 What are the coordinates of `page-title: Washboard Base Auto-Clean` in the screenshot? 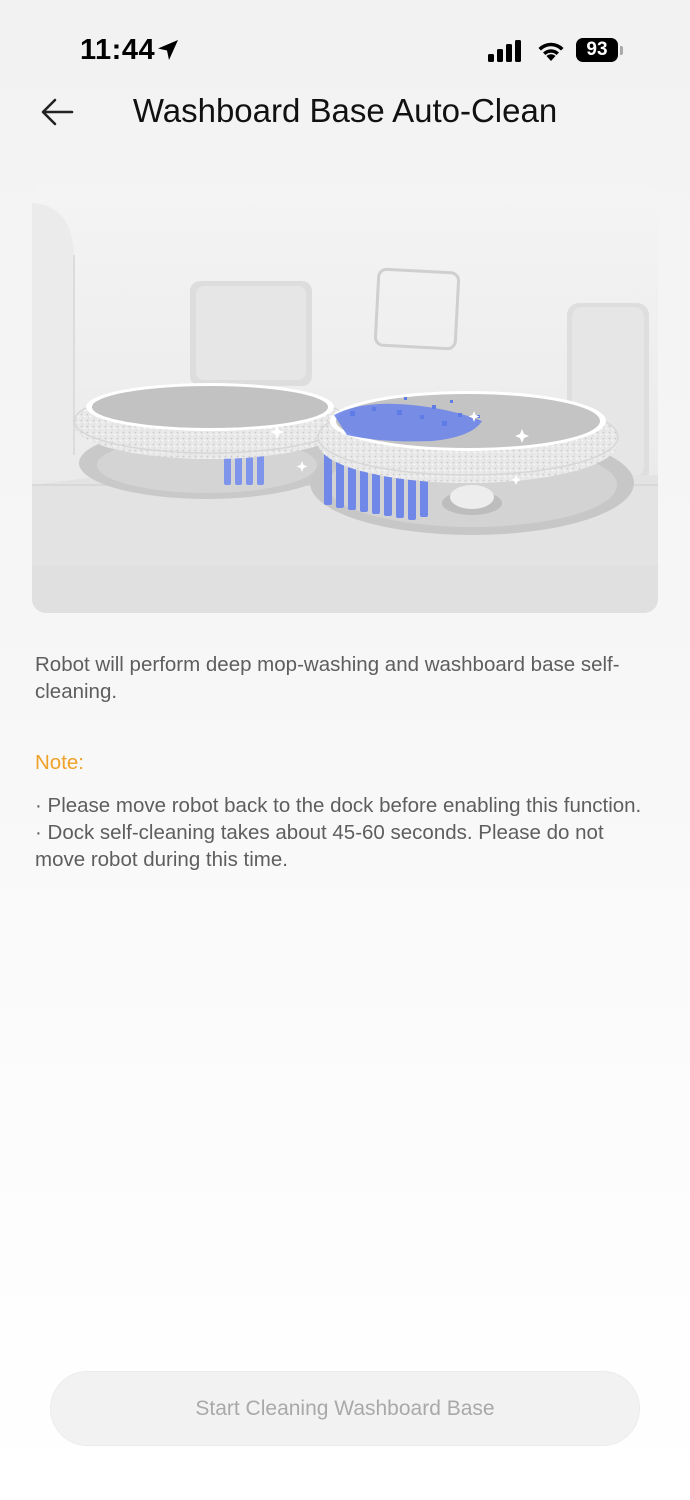 It's located at (345, 110).